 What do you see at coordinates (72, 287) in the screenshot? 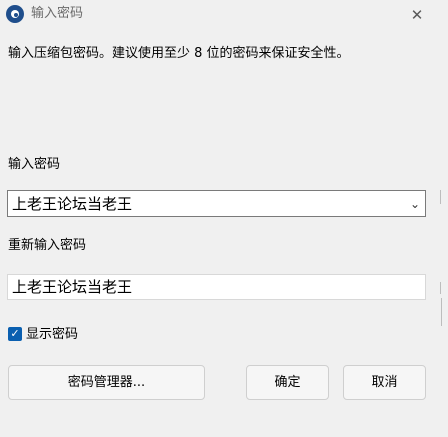
I see `confirm-password-value: 上老王论坛当老王` at bounding box center [72, 287].